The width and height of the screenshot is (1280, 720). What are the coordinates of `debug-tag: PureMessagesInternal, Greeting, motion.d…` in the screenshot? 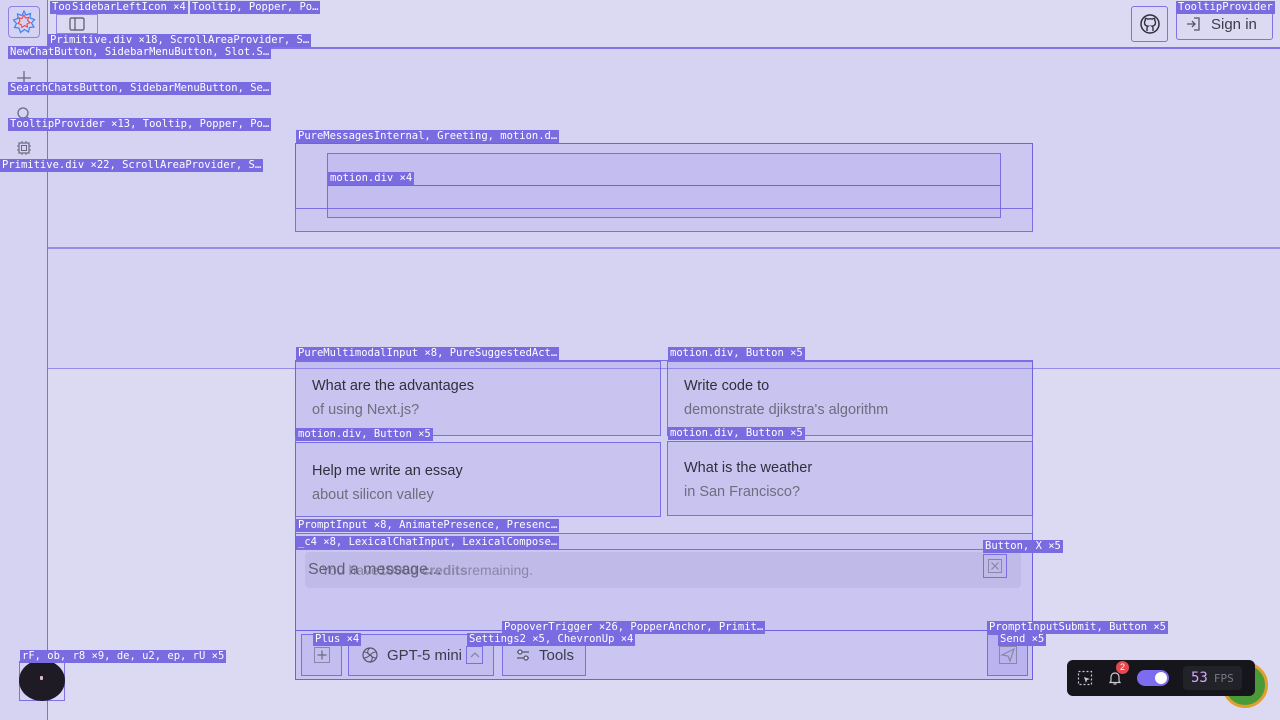 It's located at (428, 136).